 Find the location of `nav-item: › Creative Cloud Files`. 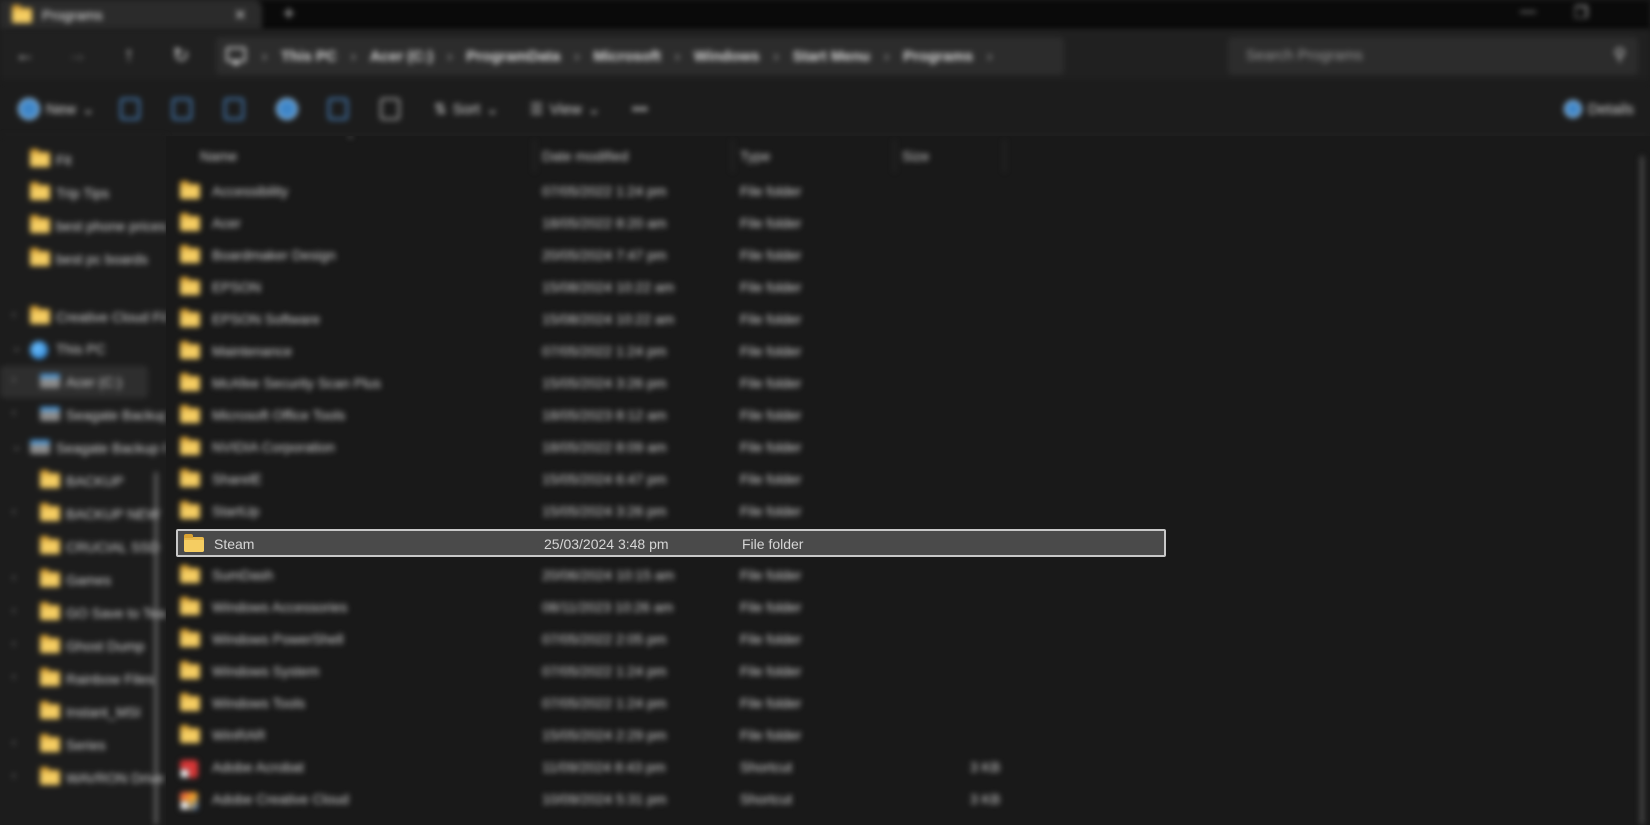

nav-item: › Creative Cloud Files is located at coordinates (83, 317).